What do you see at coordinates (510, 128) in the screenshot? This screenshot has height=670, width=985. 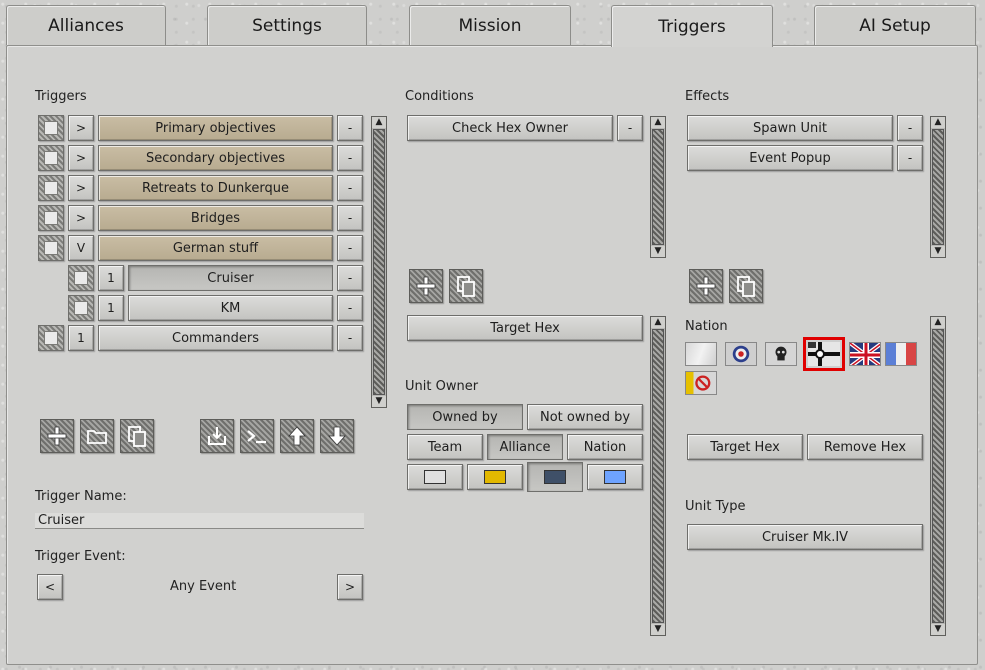 I see `condition-item-check-hex-owner: Check Hex Owner` at bounding box center [510, 128].